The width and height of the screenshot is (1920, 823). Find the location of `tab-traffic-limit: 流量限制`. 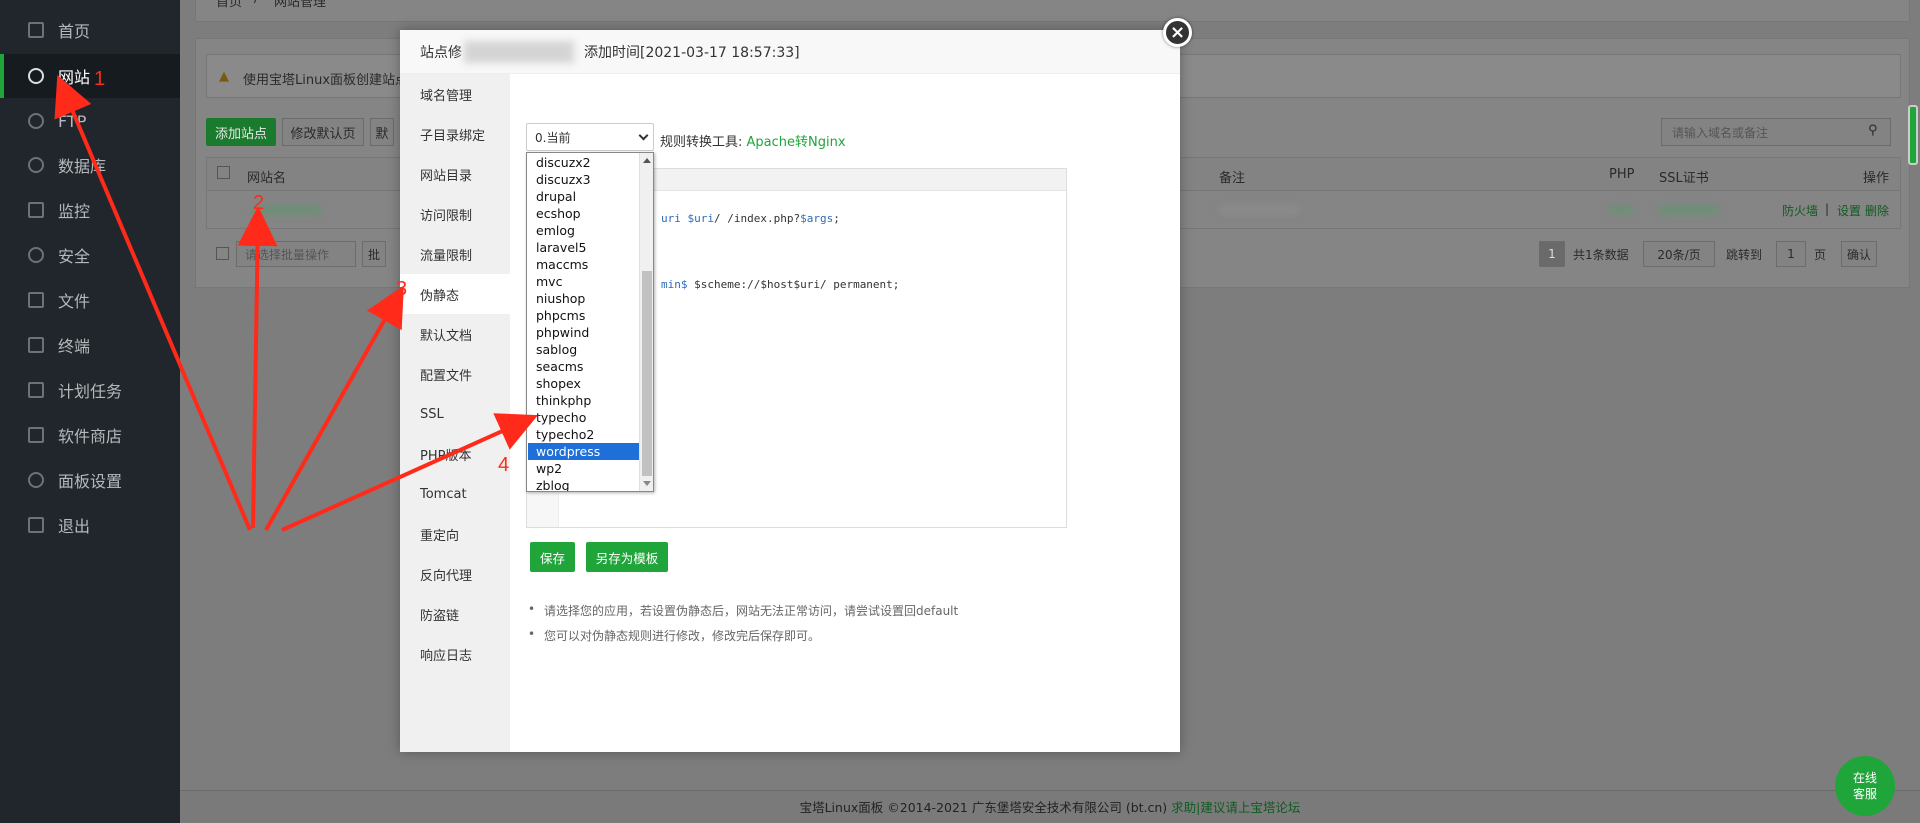

tab-traffic-limit: 流量限制 is located at coordinates (455, 254).